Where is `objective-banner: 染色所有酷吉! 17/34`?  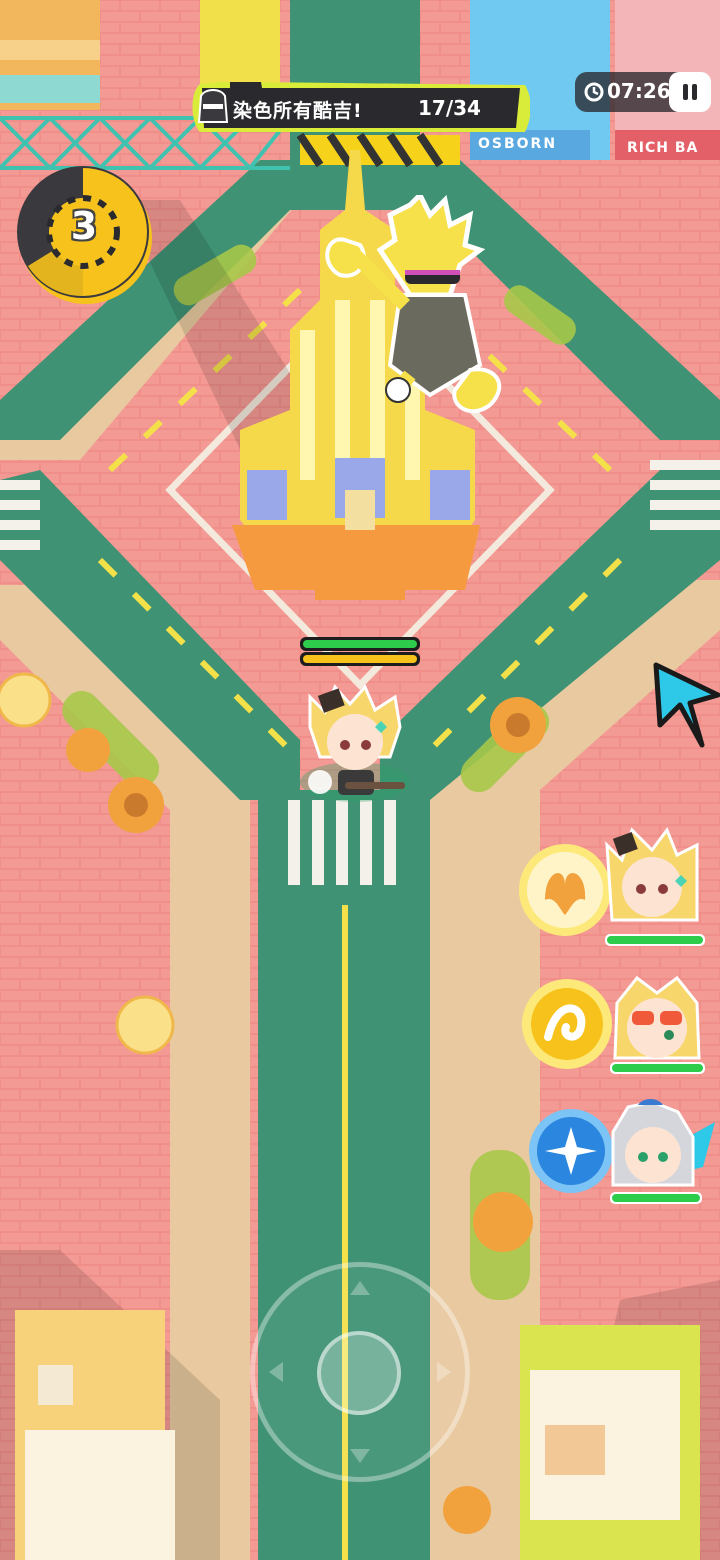 objective-banner: 染色所有酷吉! 17/34 is located at coordinates (360, 108).